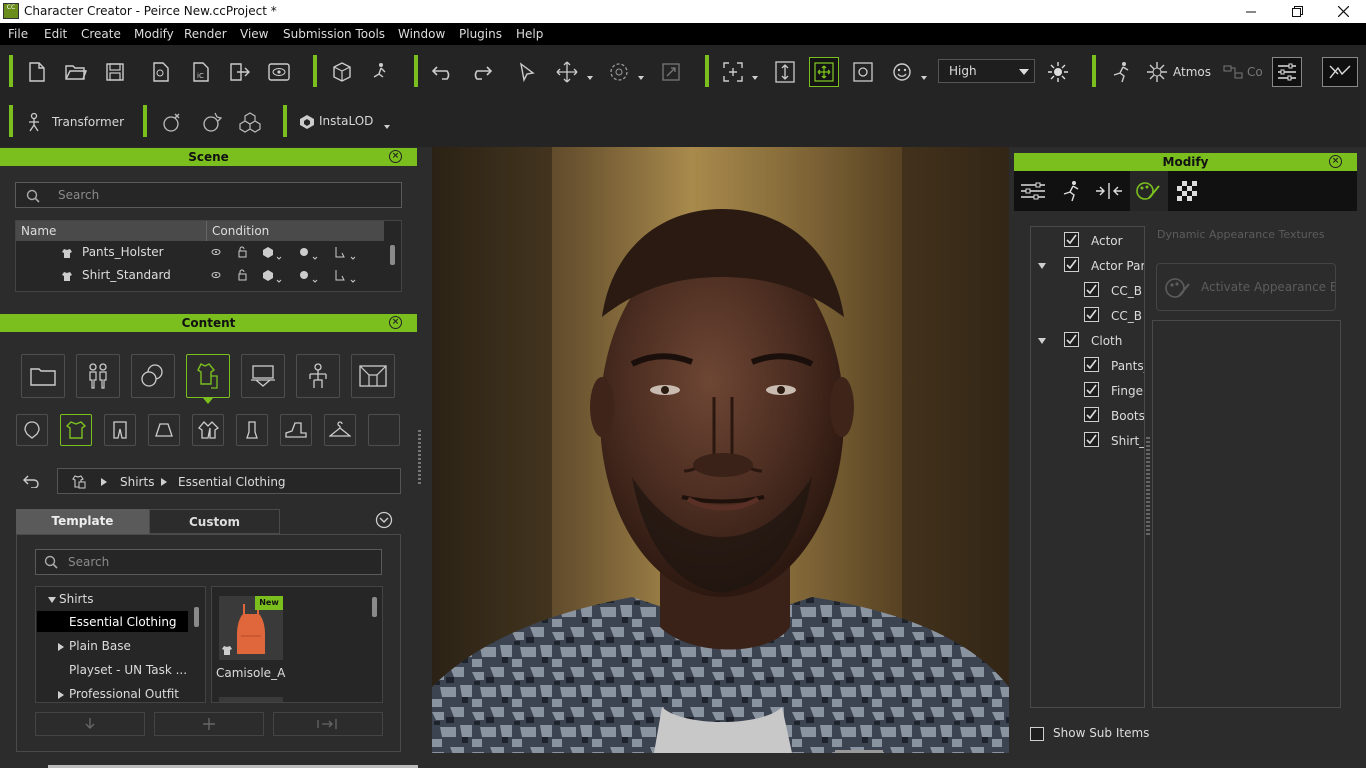  Describe the element at coordinates (120, 430) in the screenshot. I see `pants-subcategory-button` at that location.